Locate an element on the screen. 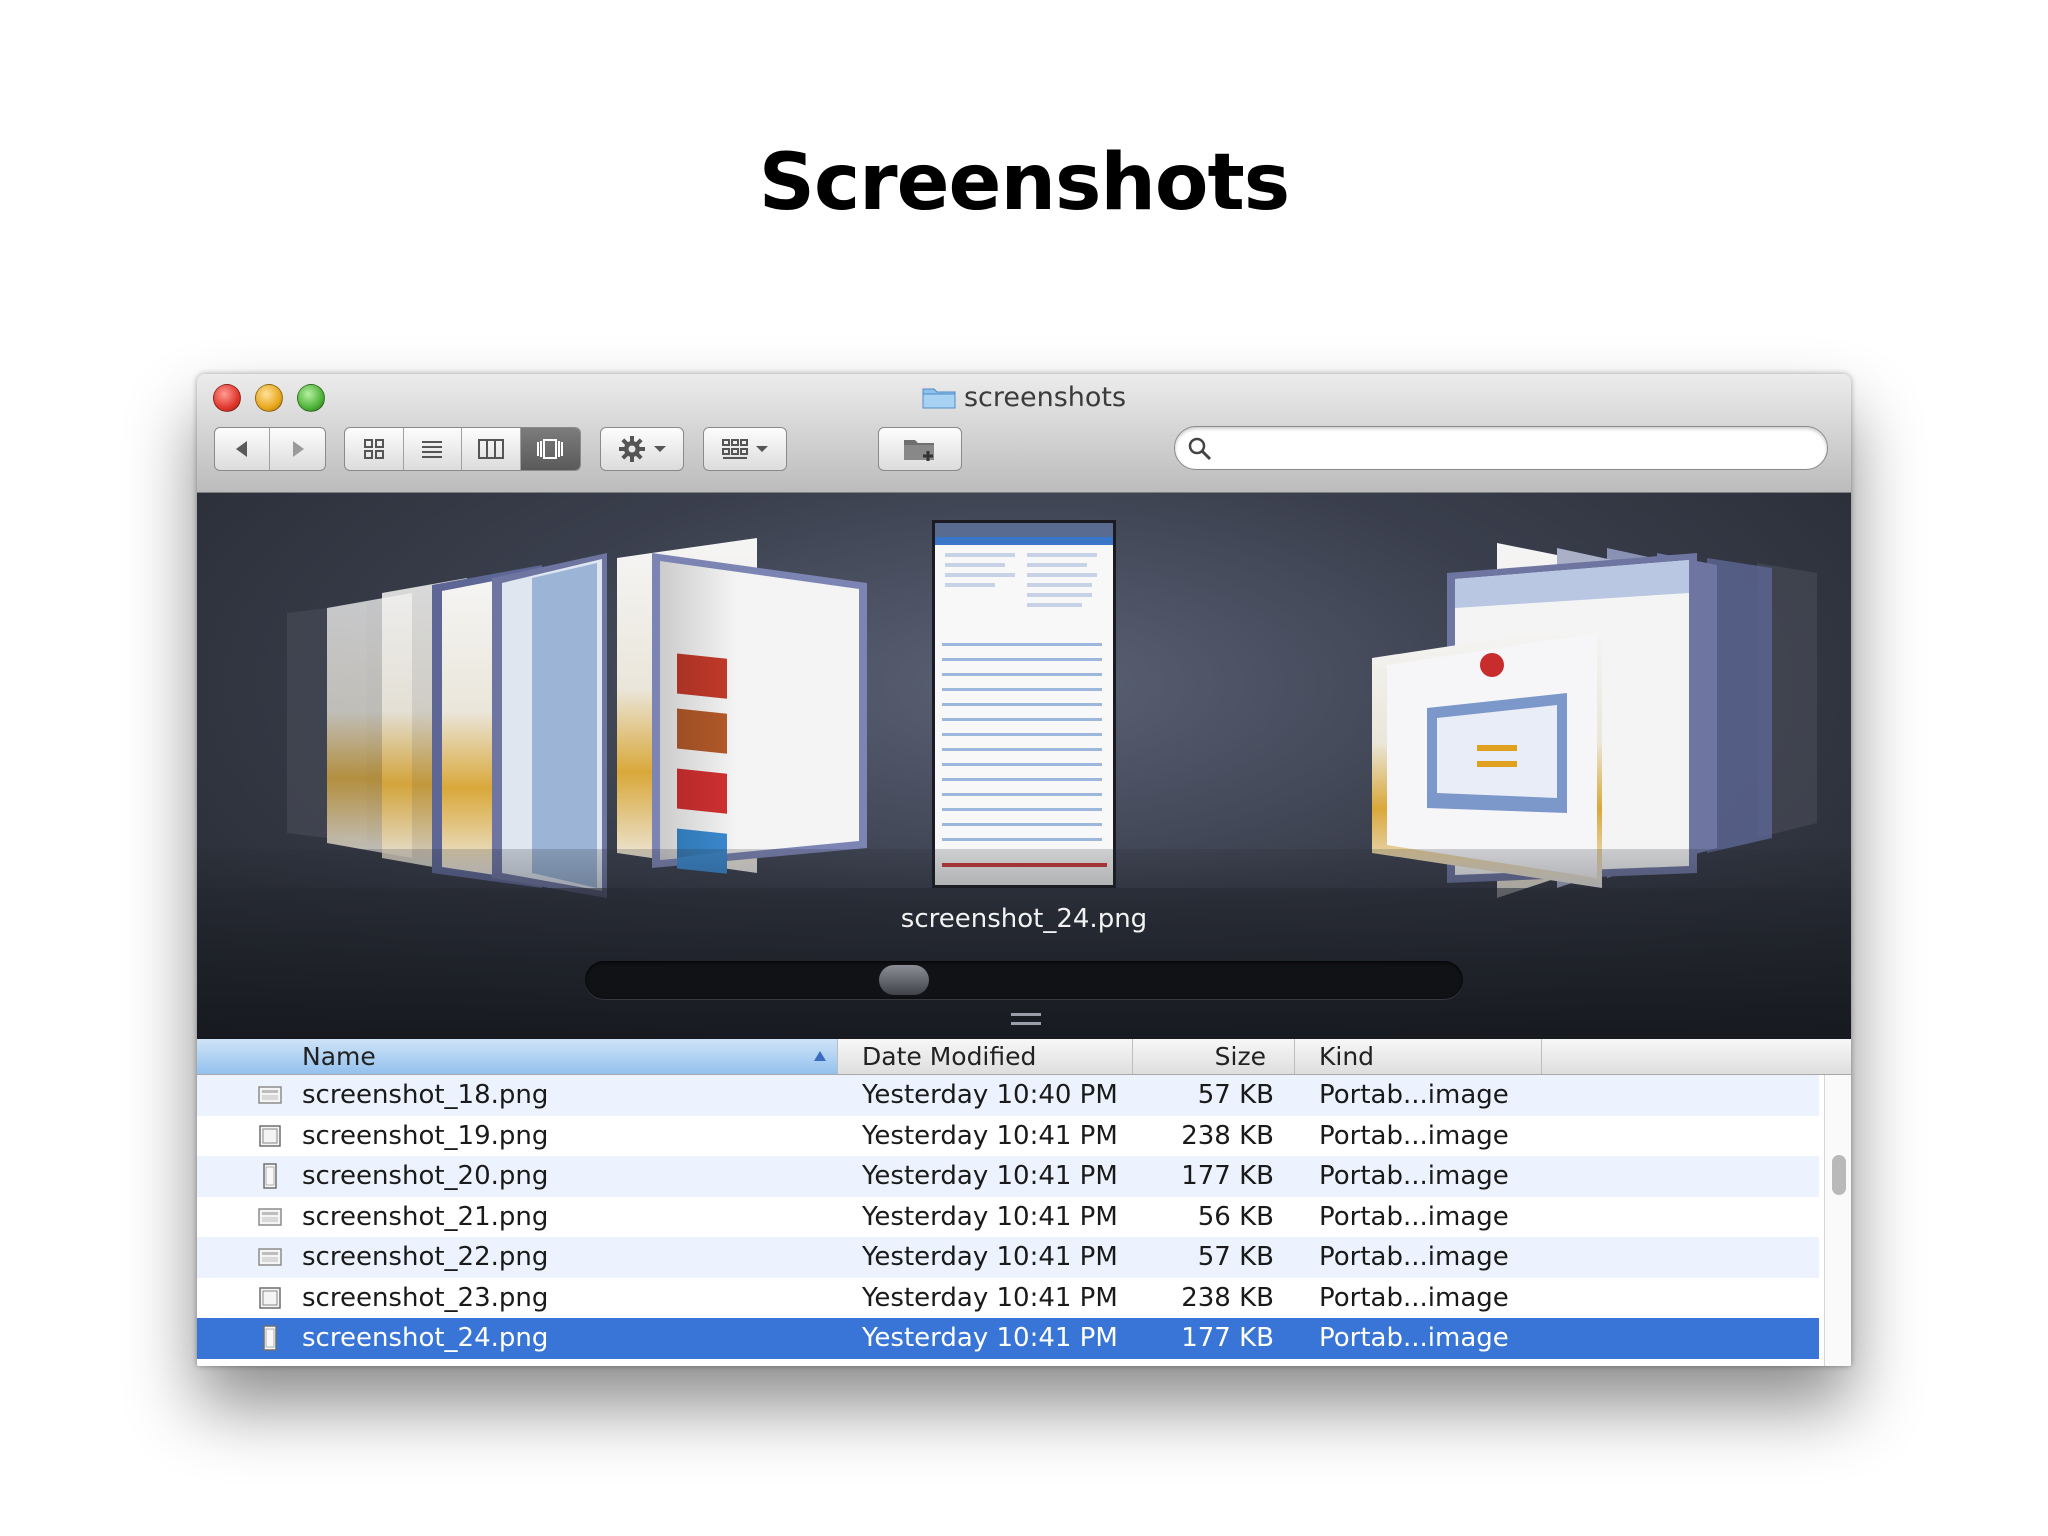 This screenshot has width=2048, height=1536. list-scrollbar is located at coordinates (1837, 1220).